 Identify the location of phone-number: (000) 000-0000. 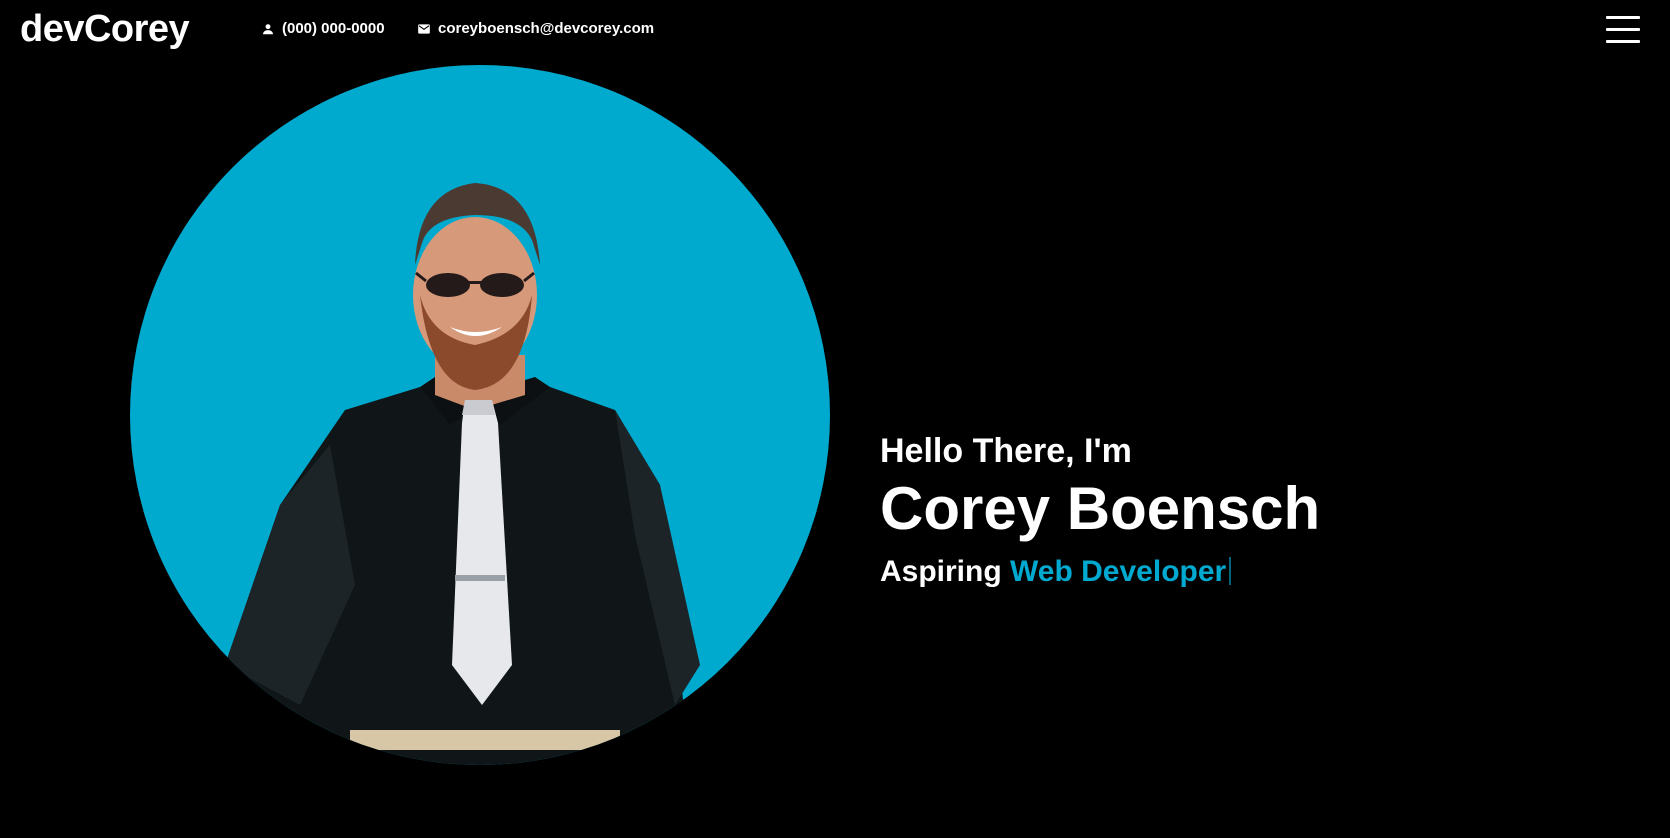
(333, 28).